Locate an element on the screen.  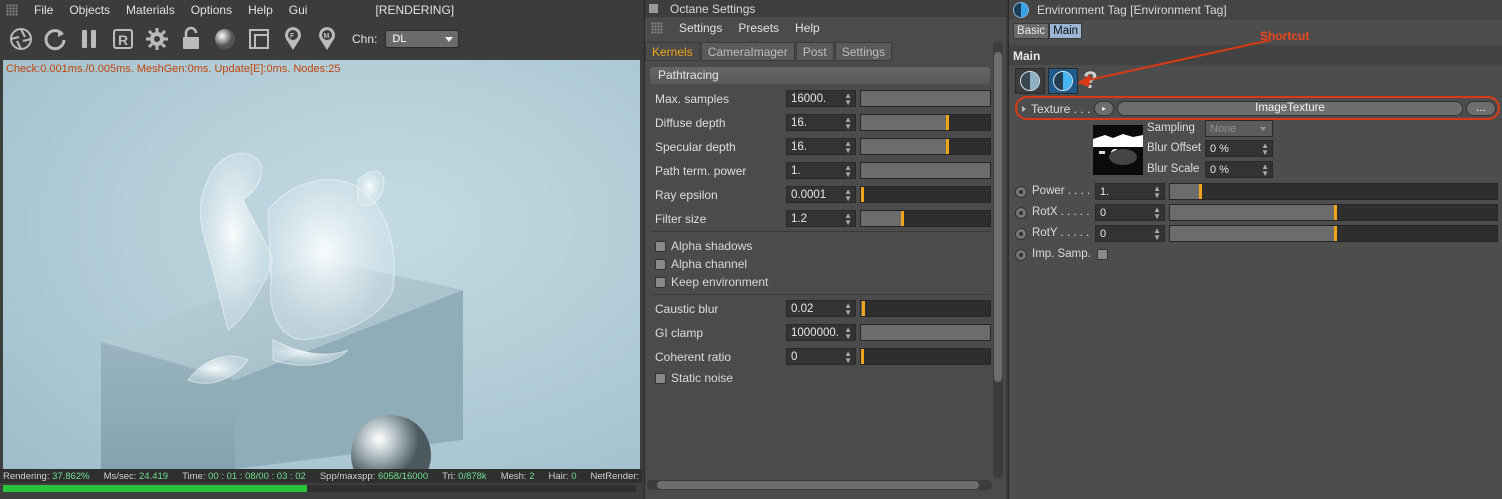
menu-gui: Gui is located at coordinates (298, 10).